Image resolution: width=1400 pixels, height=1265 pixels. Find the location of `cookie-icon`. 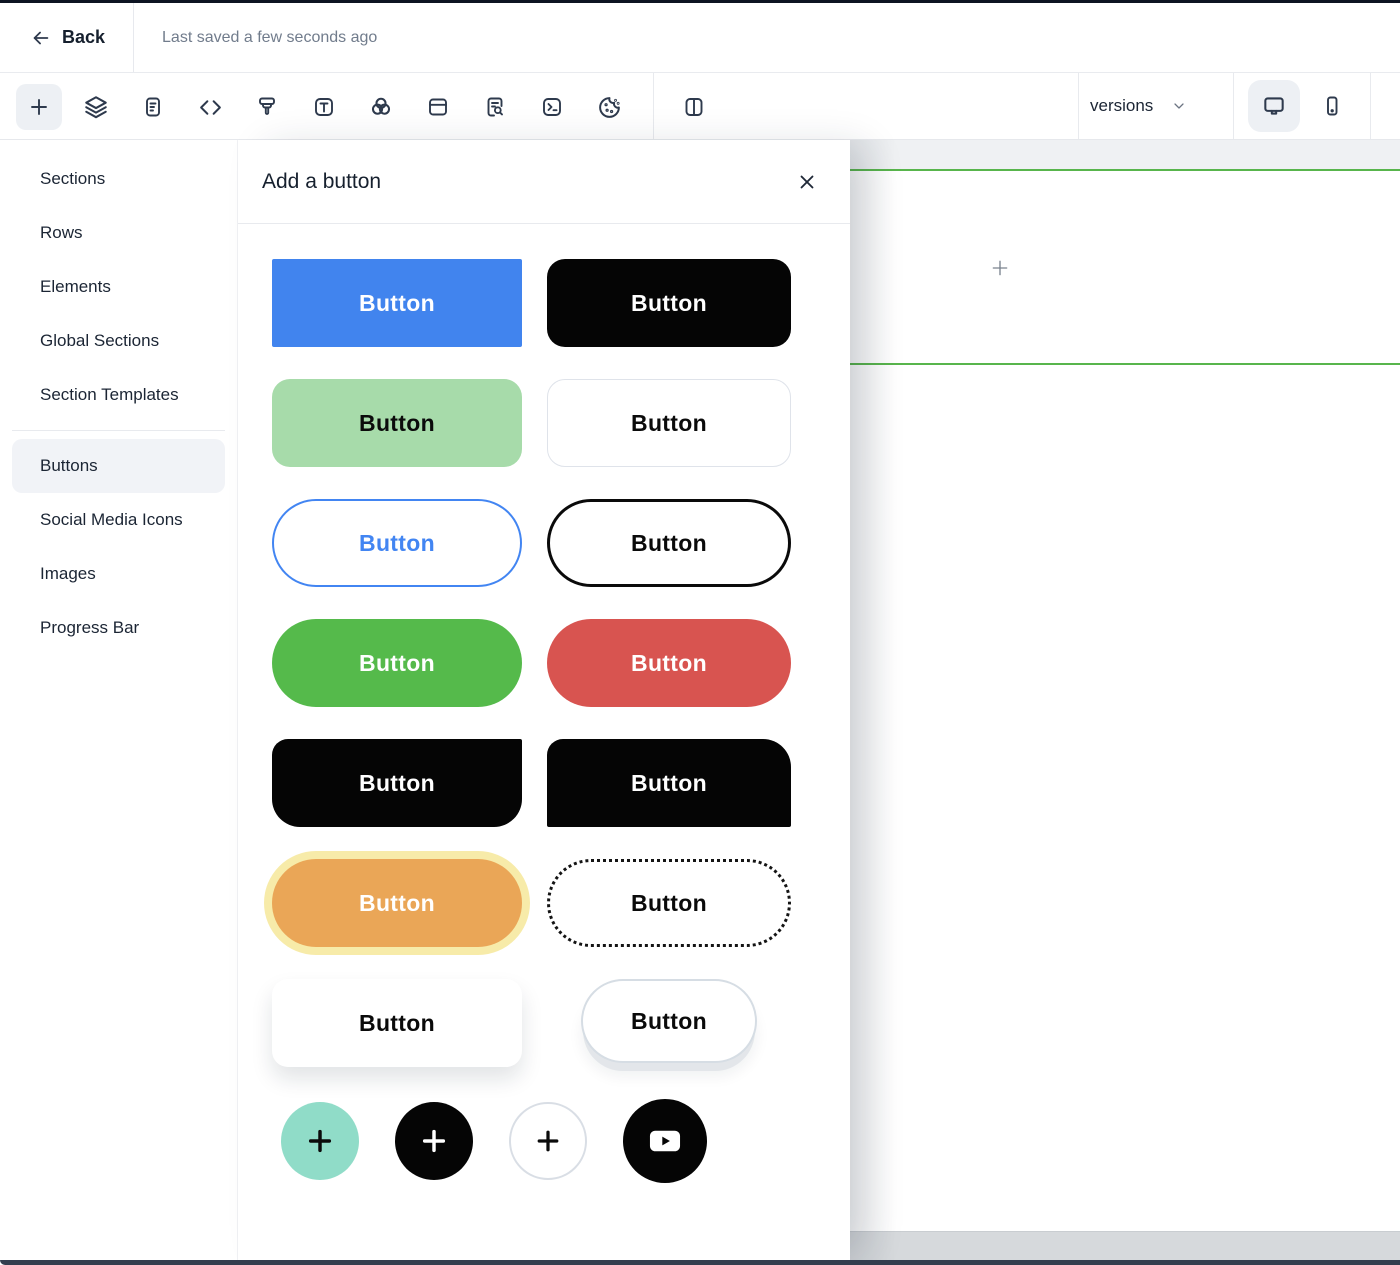

cookie-icon is located at coordinates (609, 107).